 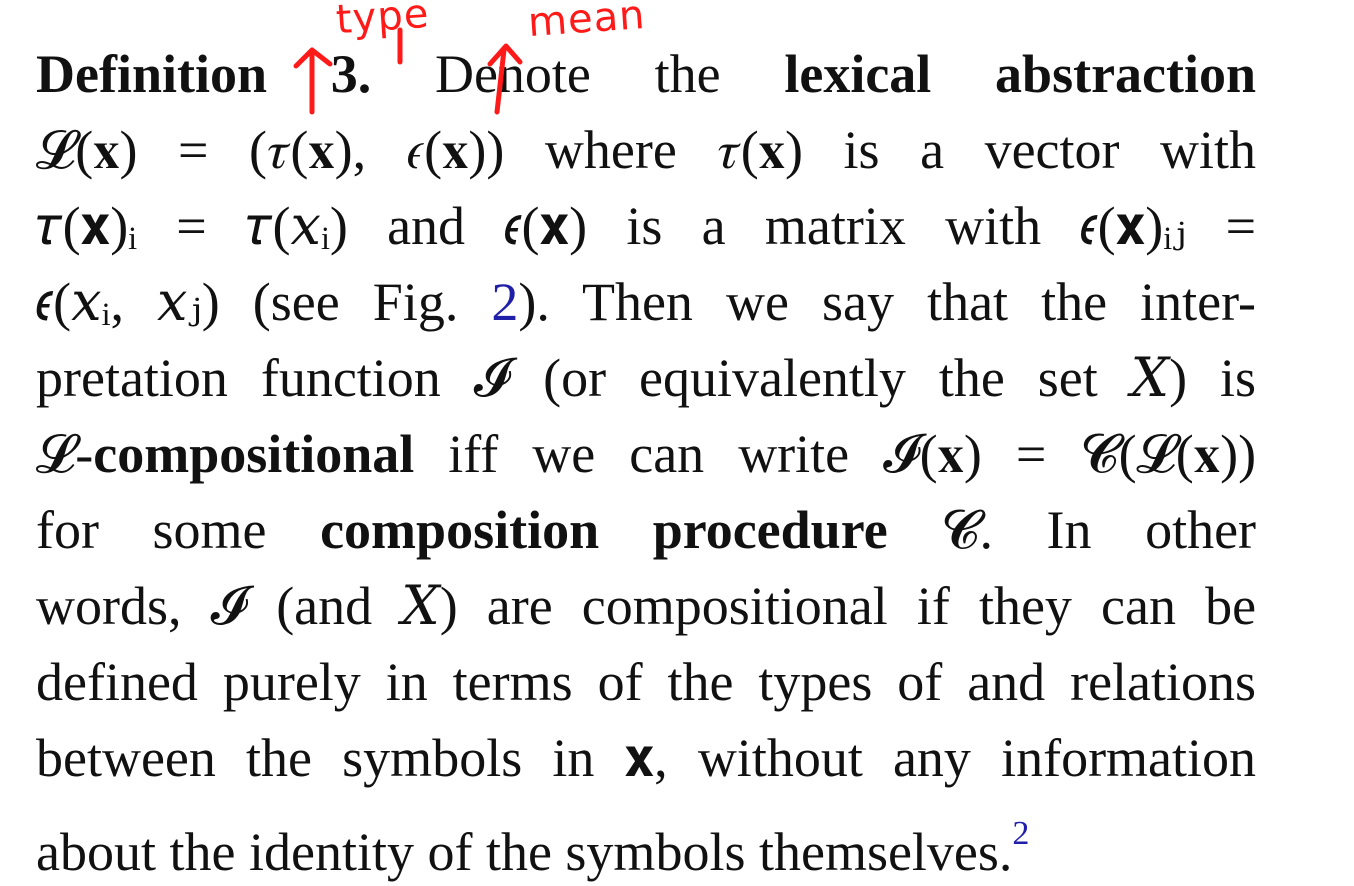 I want to click on word: 𝜖(𝐱)ᵢⱼ =, so click(x=1168, y=226).